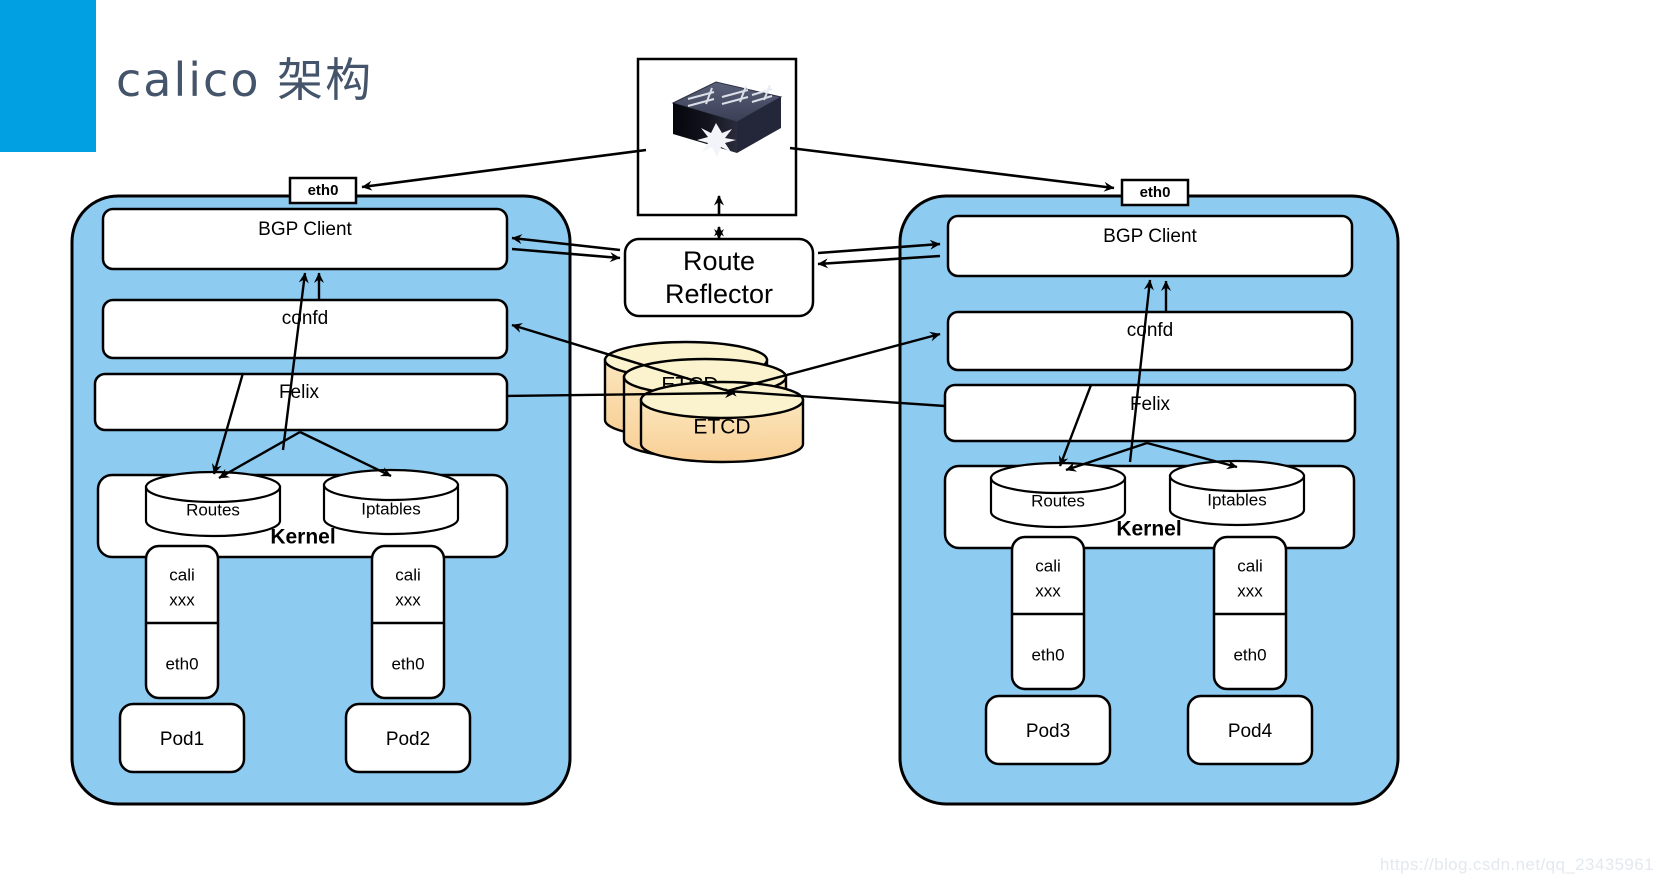 Image resolution: width=1668 pixels, height=885 pixels. What do you see at coordinates (305, 318) in the screenshot?
I see `host-left-confd-label: confd` at bounding box center [305, 318].